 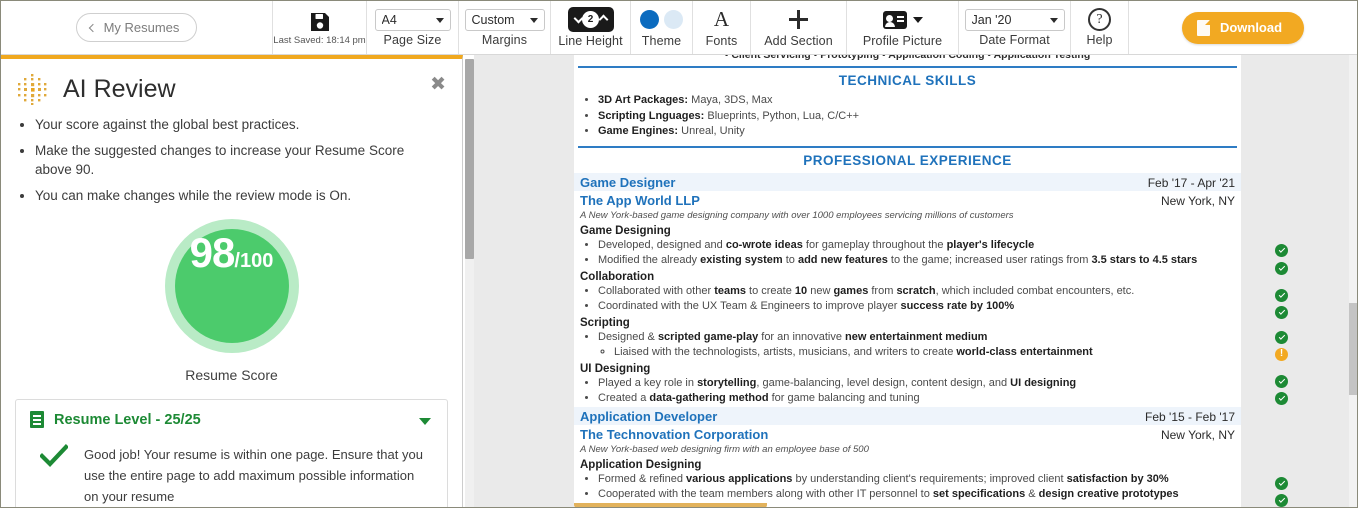 What do you see at coordinates (231, 286) in the screenshot?
I see `score-ring-halo: 98 /100` at bounding box center [231, 286].